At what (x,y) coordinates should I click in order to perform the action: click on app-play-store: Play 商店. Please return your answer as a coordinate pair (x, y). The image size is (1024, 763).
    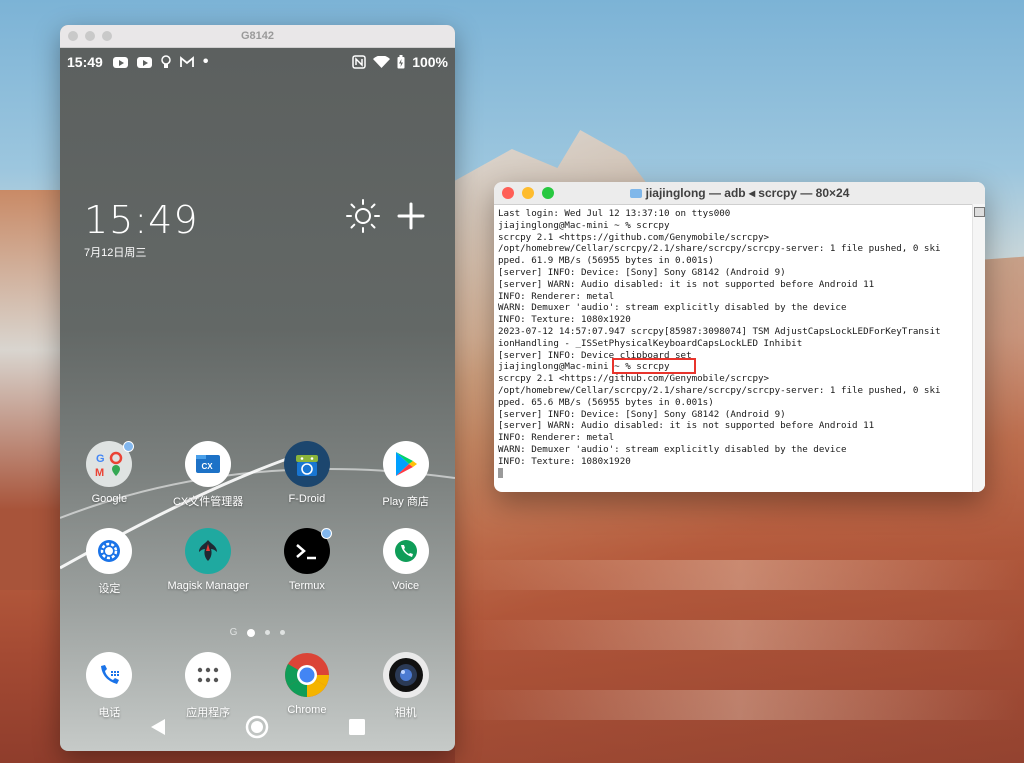
    Looking at the image, I should click on (405, 475).